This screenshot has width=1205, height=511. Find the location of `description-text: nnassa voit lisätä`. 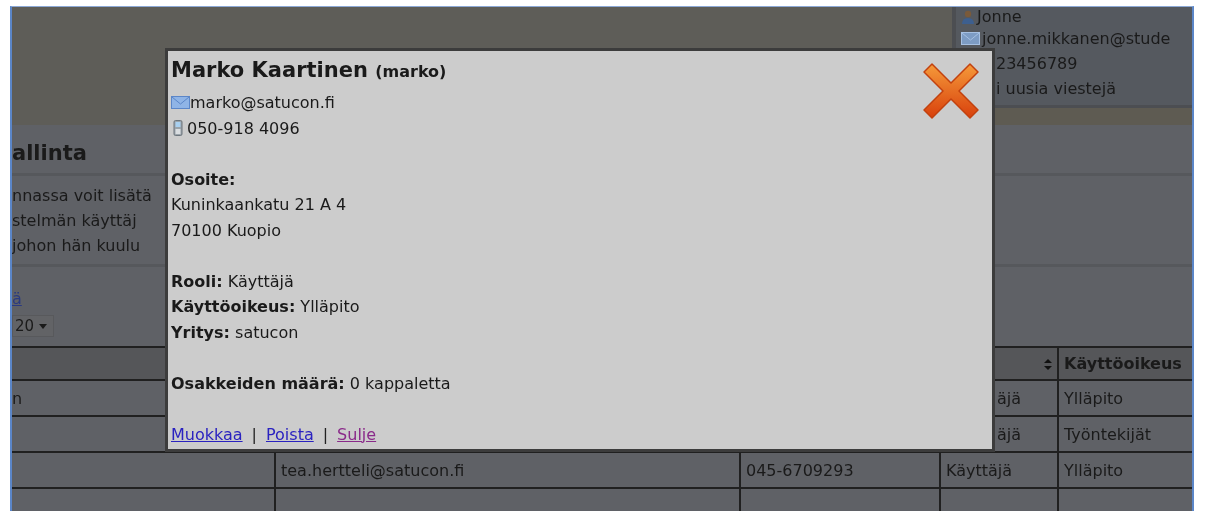

description-text: nnassa voit lisätä is located at coordinates (82, 196).